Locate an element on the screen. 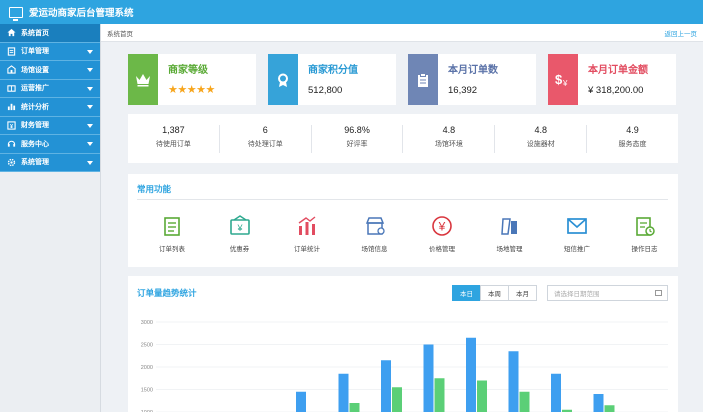 This screenshot has height=412, width=703. y-tick-label: 2000 is located at coordinates (147, 368).